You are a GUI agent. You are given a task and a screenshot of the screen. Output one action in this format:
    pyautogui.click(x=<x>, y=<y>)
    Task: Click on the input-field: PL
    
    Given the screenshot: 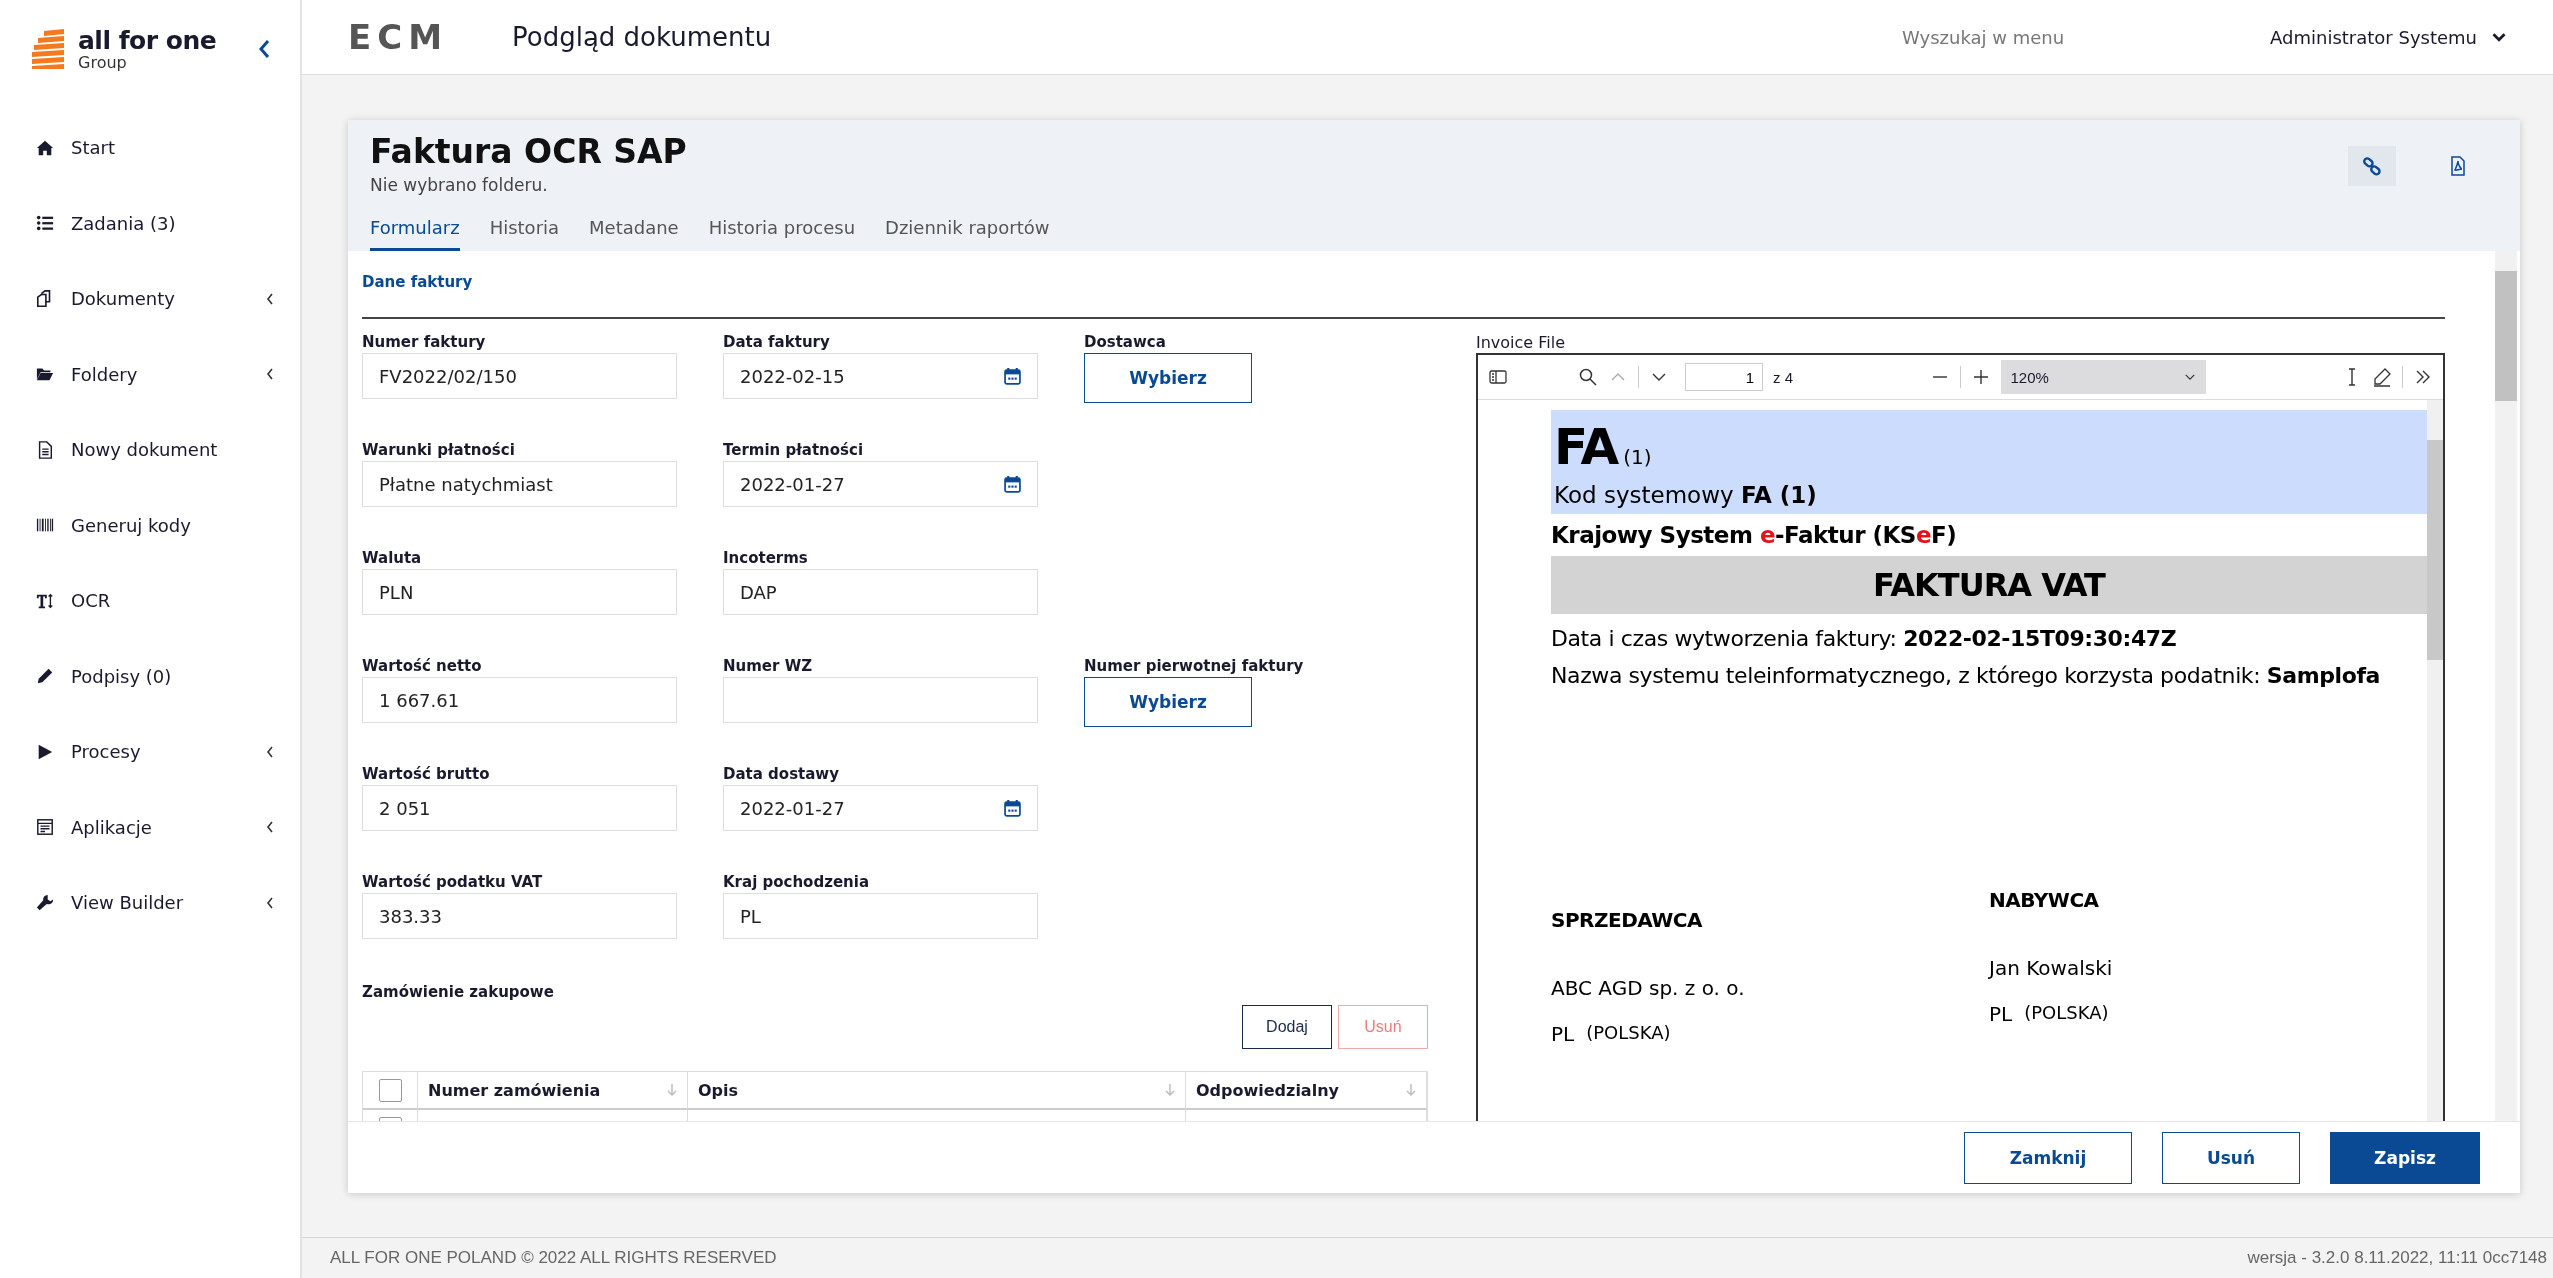 What is the action you would take?
    pyautogui.click(x=880, y=916)
    